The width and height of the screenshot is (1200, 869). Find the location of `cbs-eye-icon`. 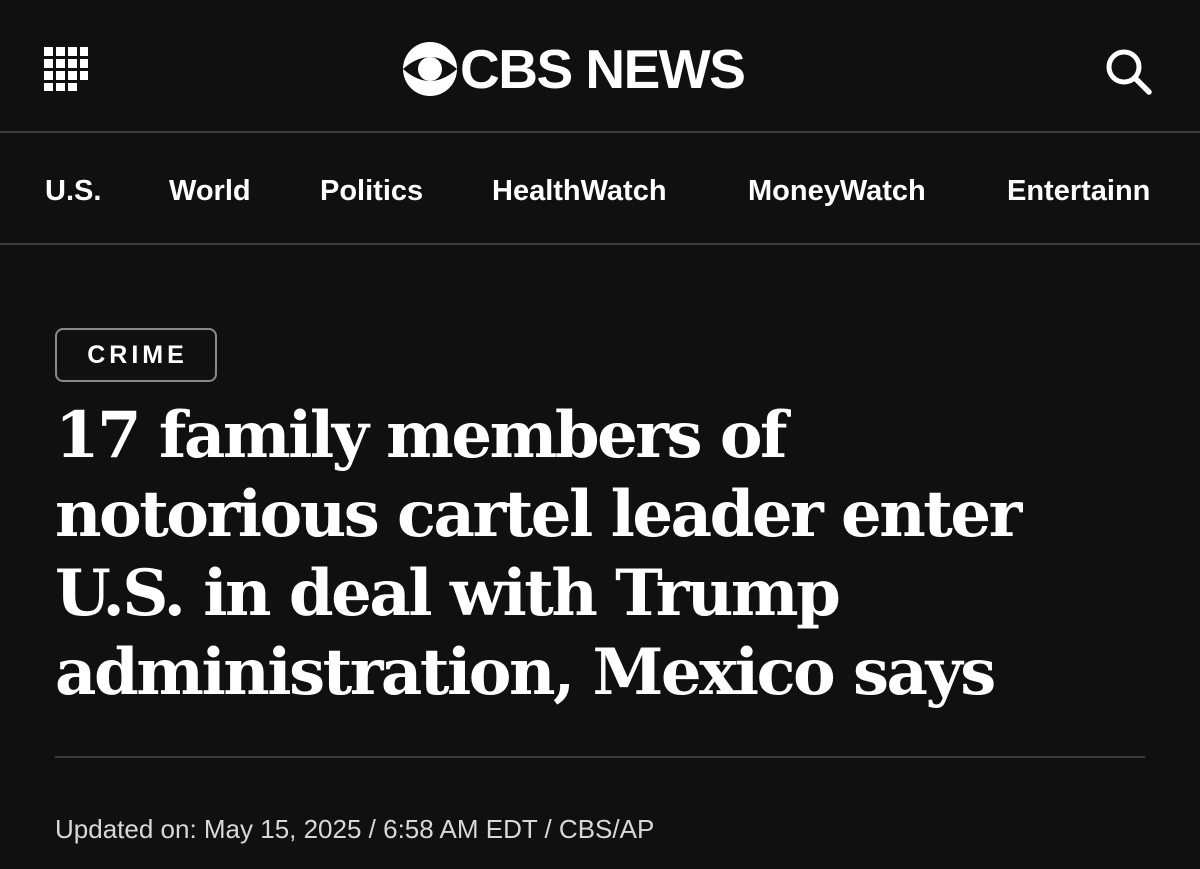

cbs-eye-icon is located at coordinates (430, 69).